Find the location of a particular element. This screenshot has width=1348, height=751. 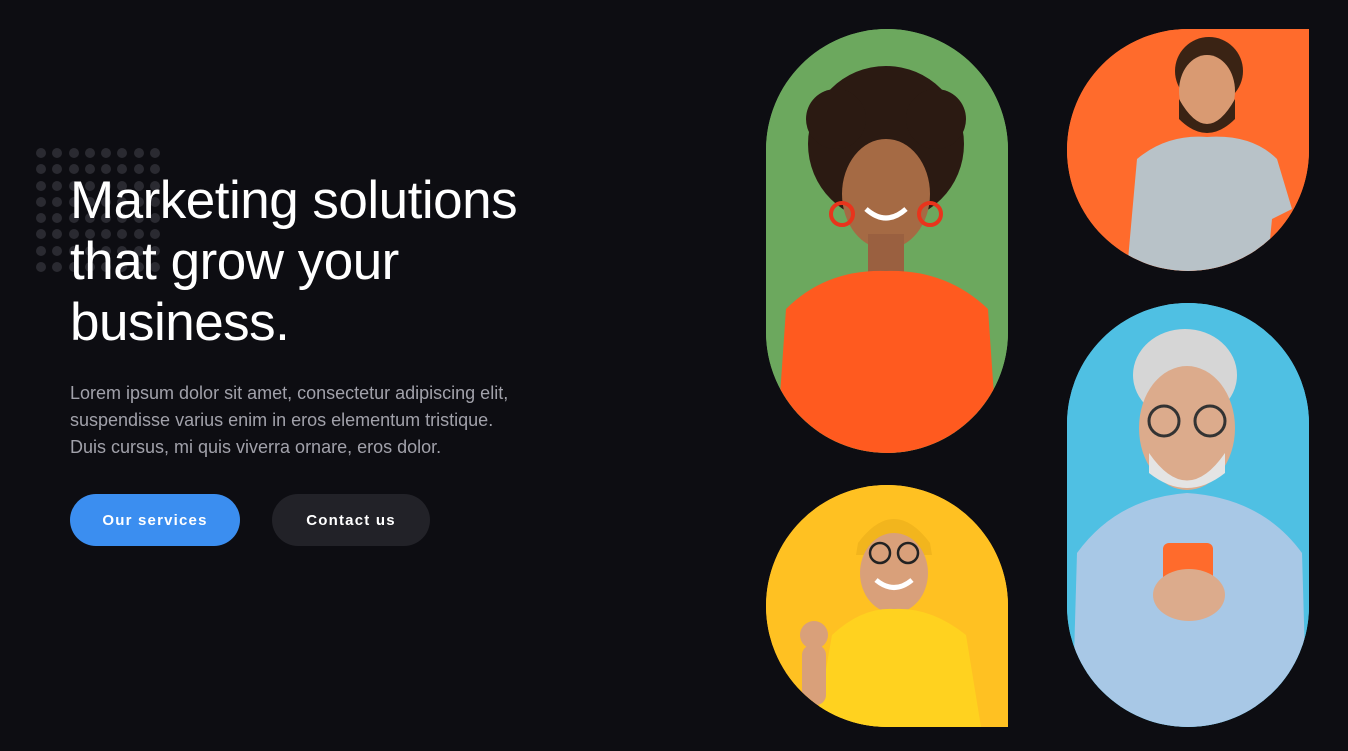

photo-man-blue is located at coordinates (1188, 515).